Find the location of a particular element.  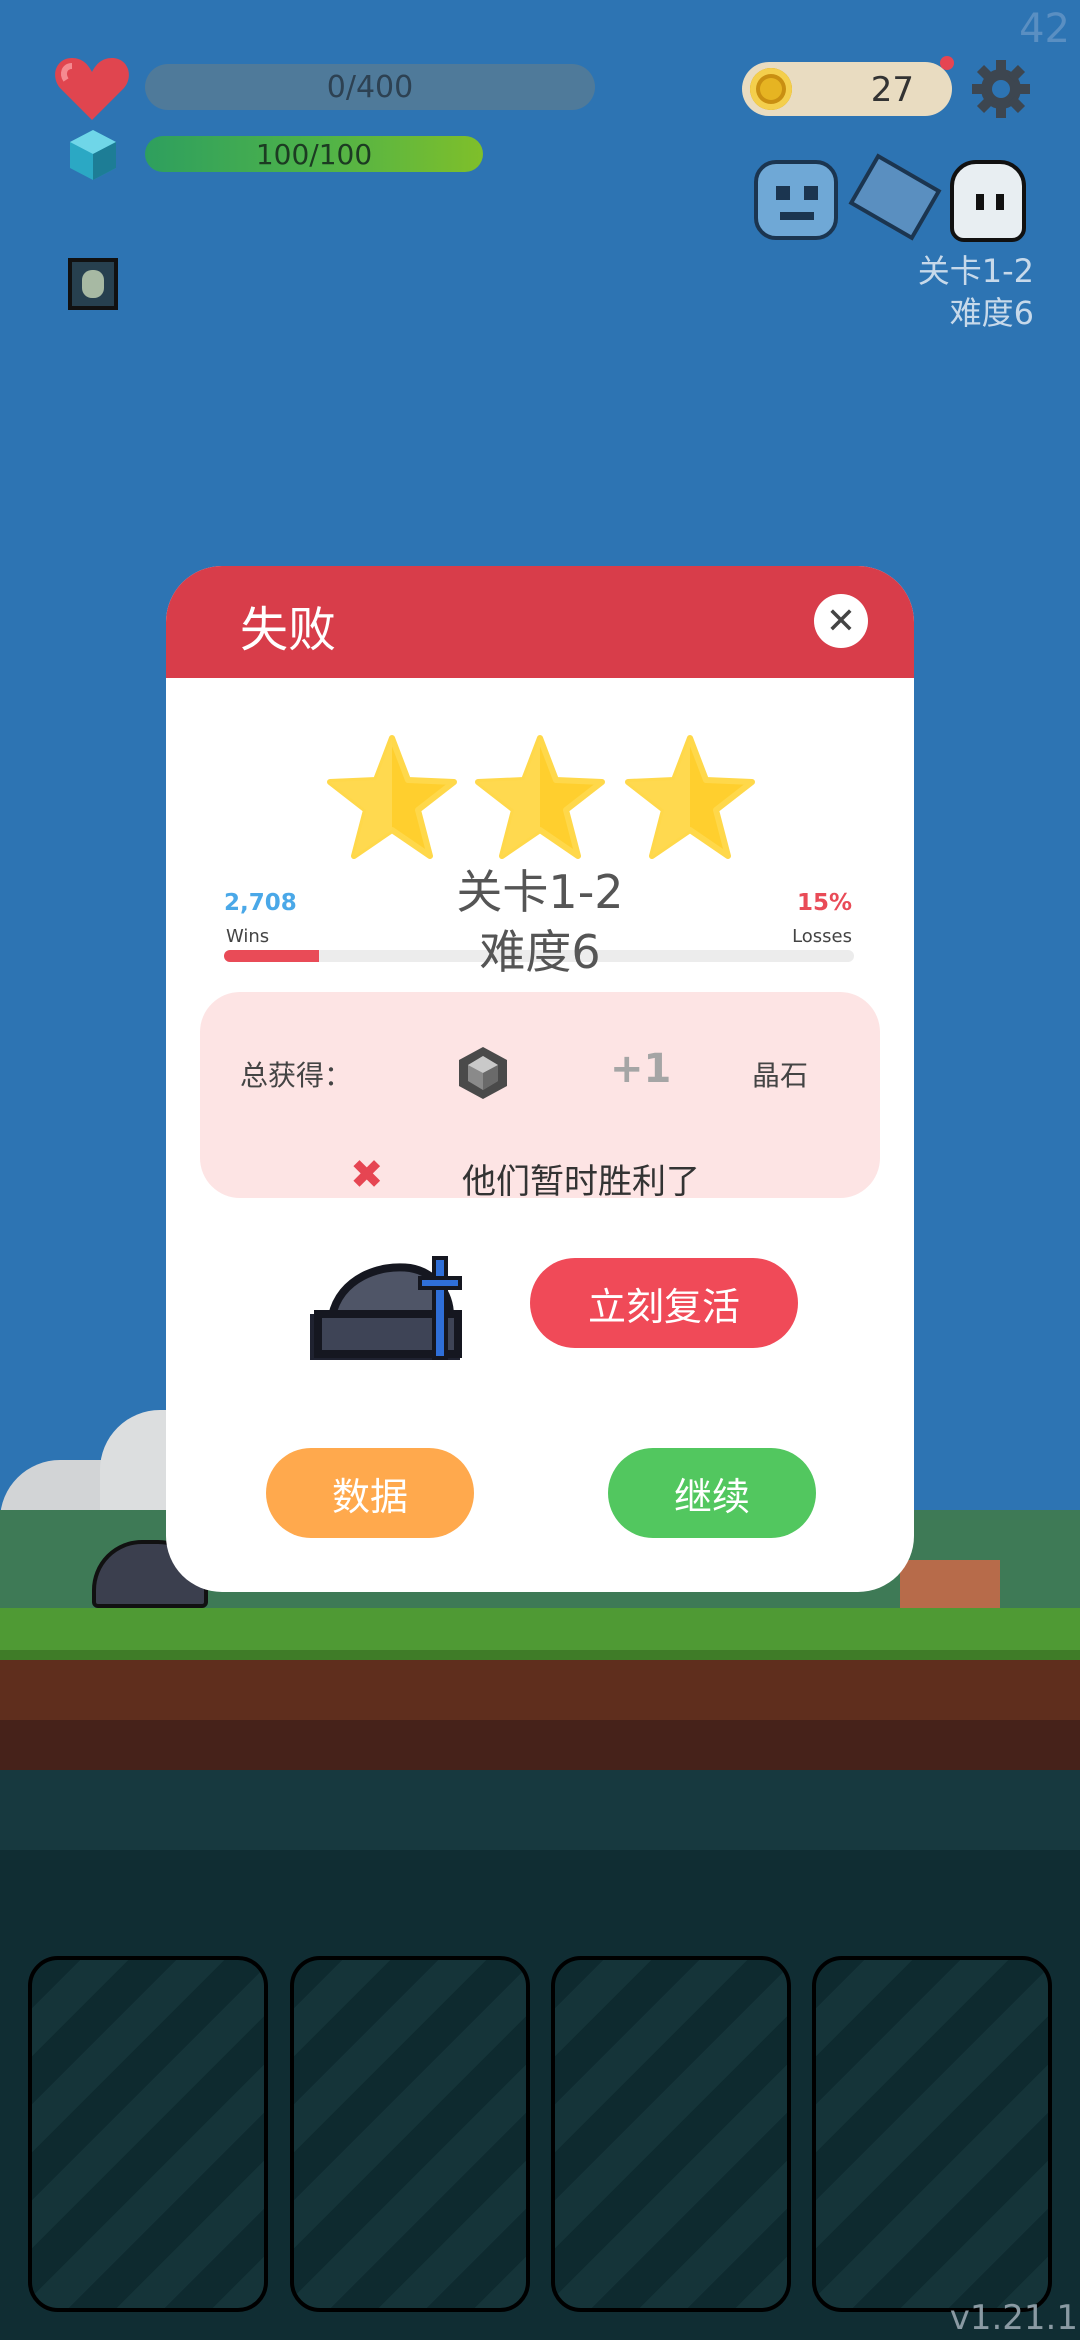

reward-label: 总获得： is located at coordinates (296, 1075).